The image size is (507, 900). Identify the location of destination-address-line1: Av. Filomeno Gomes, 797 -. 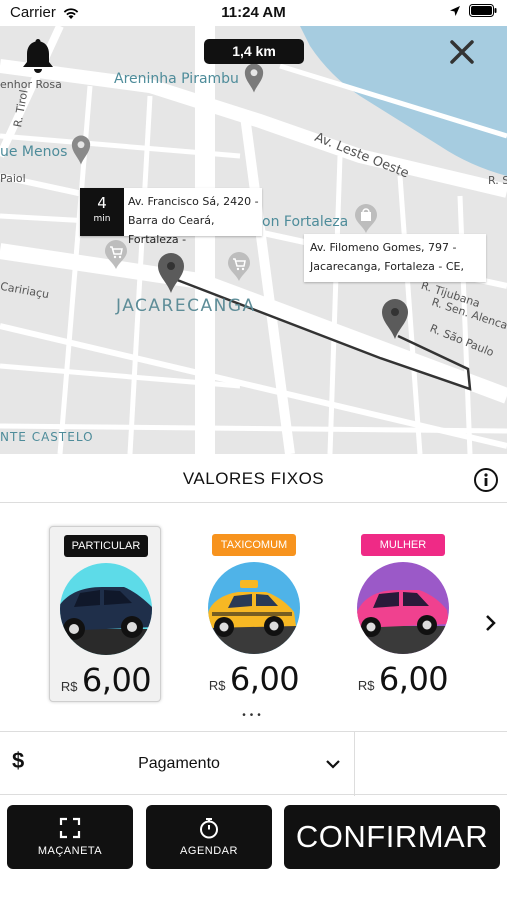
(383, 247).